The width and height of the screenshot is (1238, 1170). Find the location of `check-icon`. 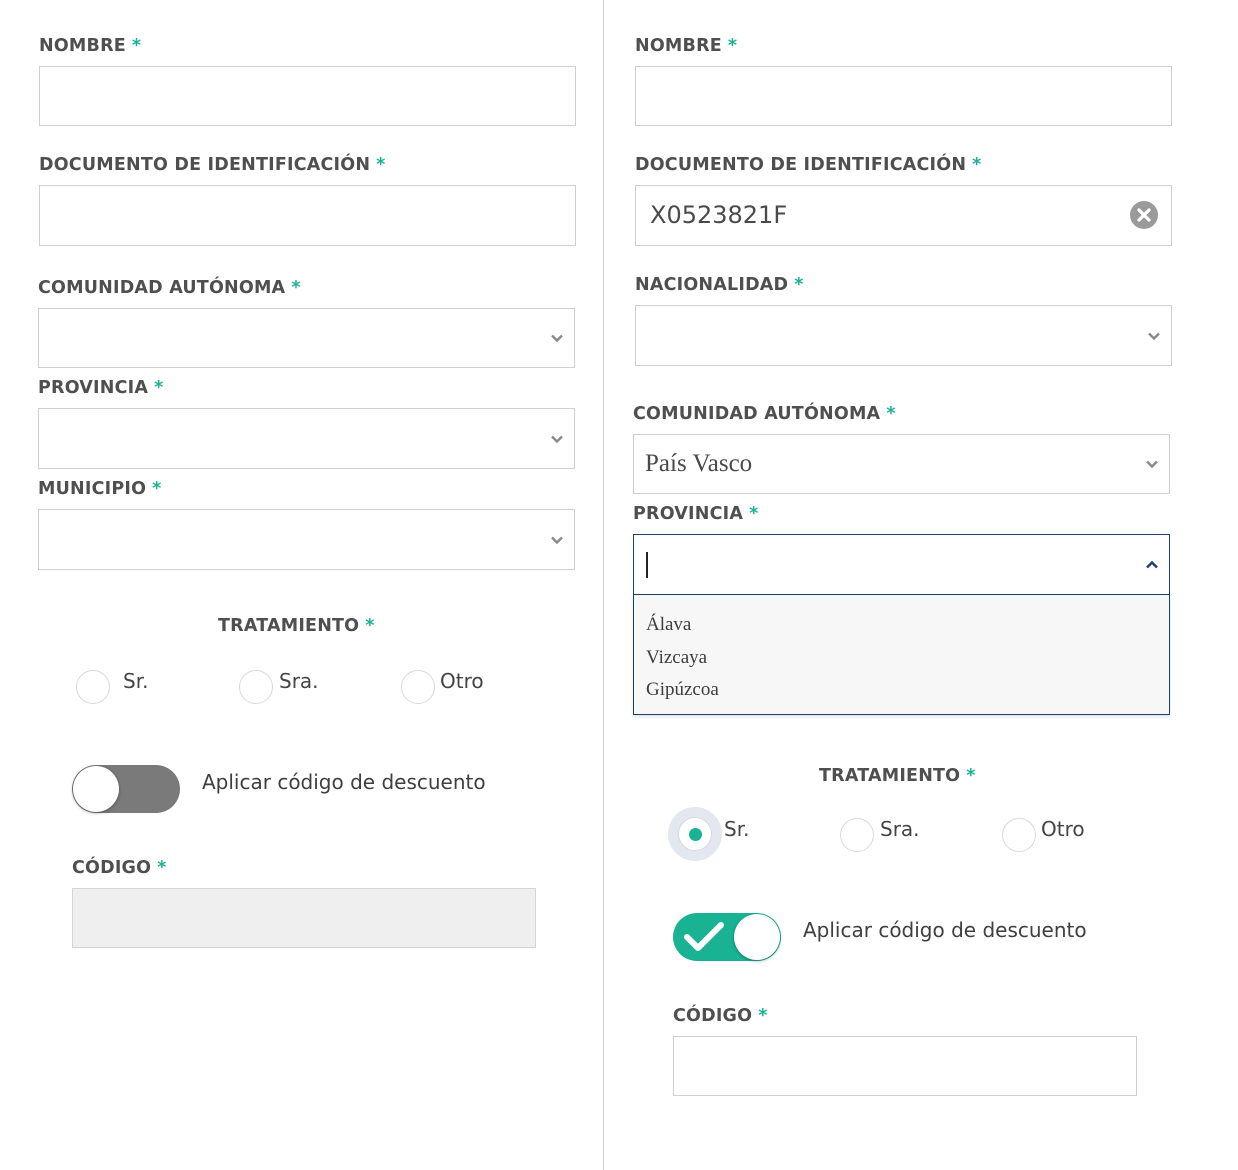

check-icon is located at coordinates (704, 939).